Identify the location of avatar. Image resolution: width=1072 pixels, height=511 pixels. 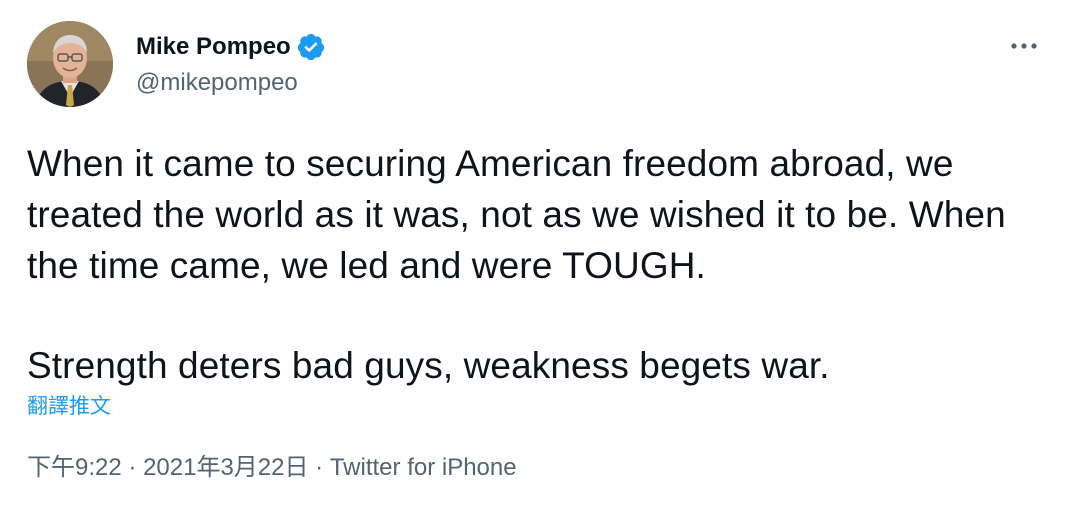
(70, 64).